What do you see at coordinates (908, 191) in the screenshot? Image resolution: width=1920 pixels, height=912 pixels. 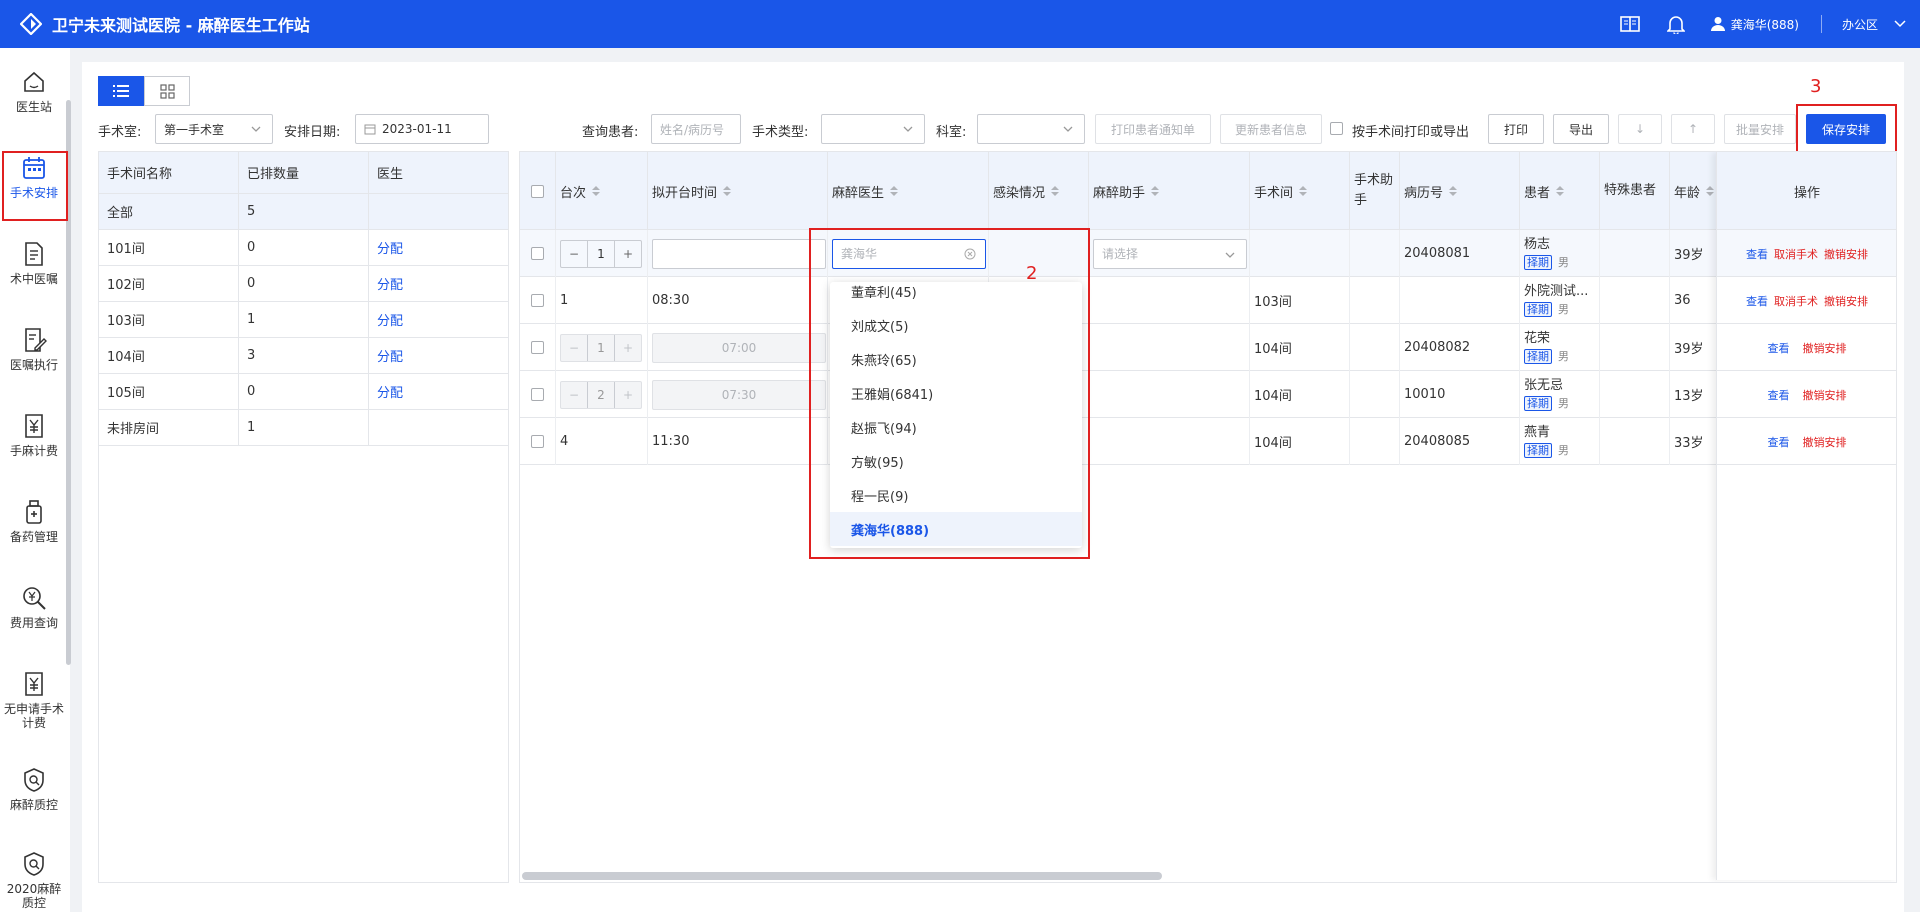 I see `column-header-anesthetist: 麻醉医生` at bounding box center [908, 191].